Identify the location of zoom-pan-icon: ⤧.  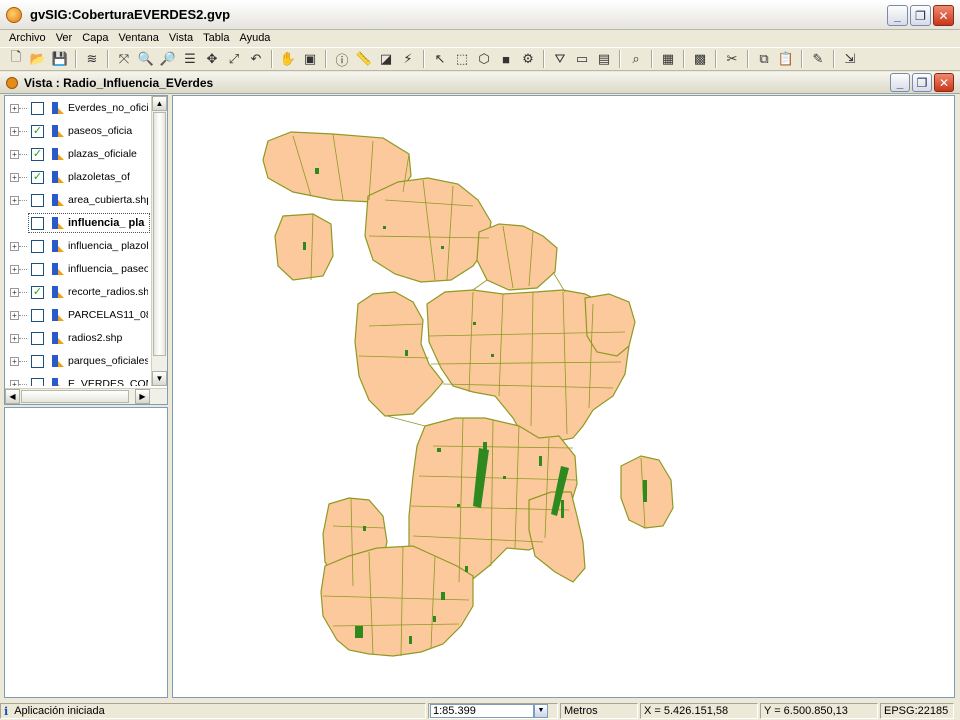
(124, 59).